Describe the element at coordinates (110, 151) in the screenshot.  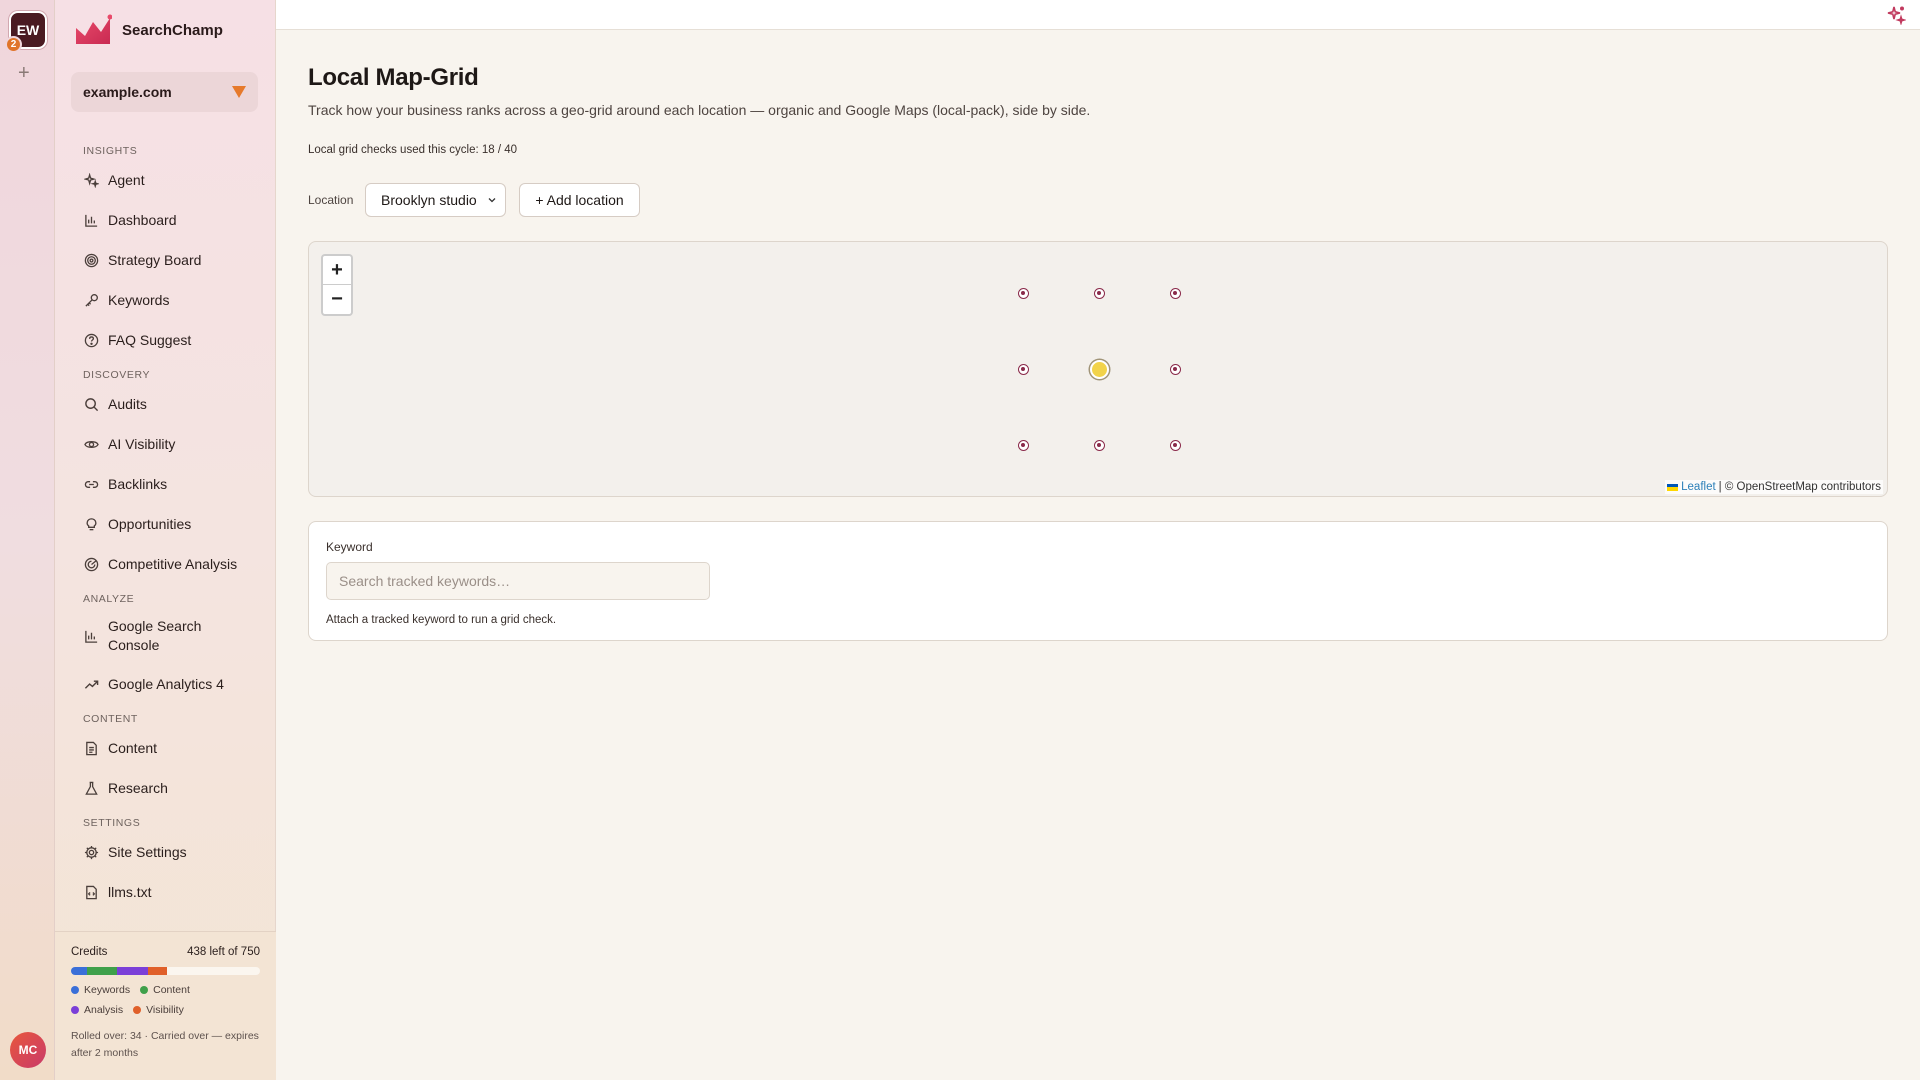
I see `nav-section-insights: INSIGHTS` at that location.